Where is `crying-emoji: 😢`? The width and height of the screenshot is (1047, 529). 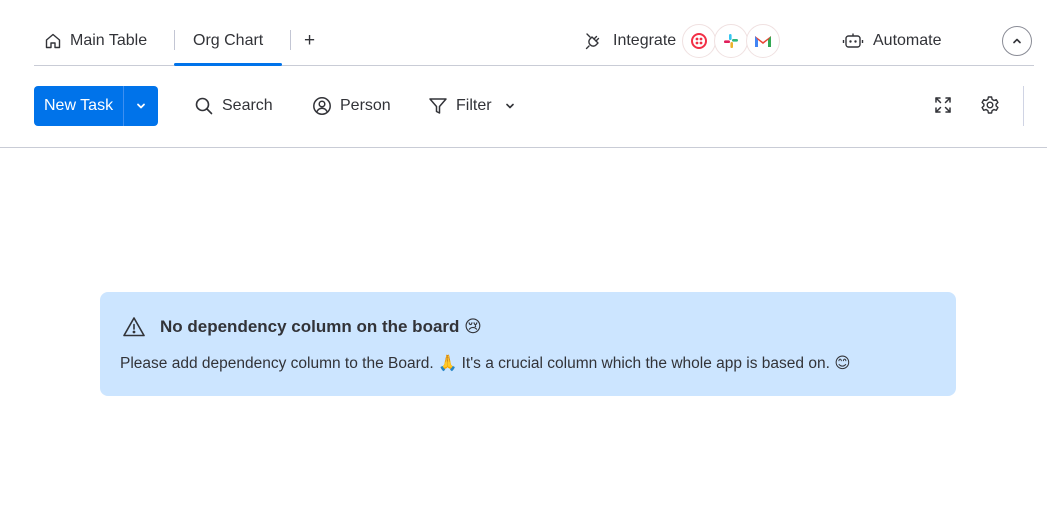
crying-emoji: 😢 is located at coordinates (473, 327).